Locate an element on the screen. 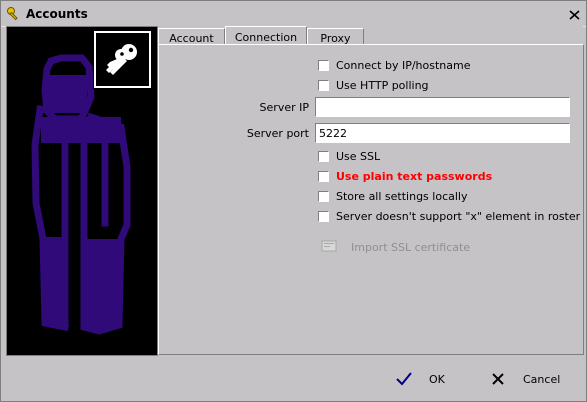 This screenshot has height=402, width=587. ok-button: OK is located at coordinates (419, 379).